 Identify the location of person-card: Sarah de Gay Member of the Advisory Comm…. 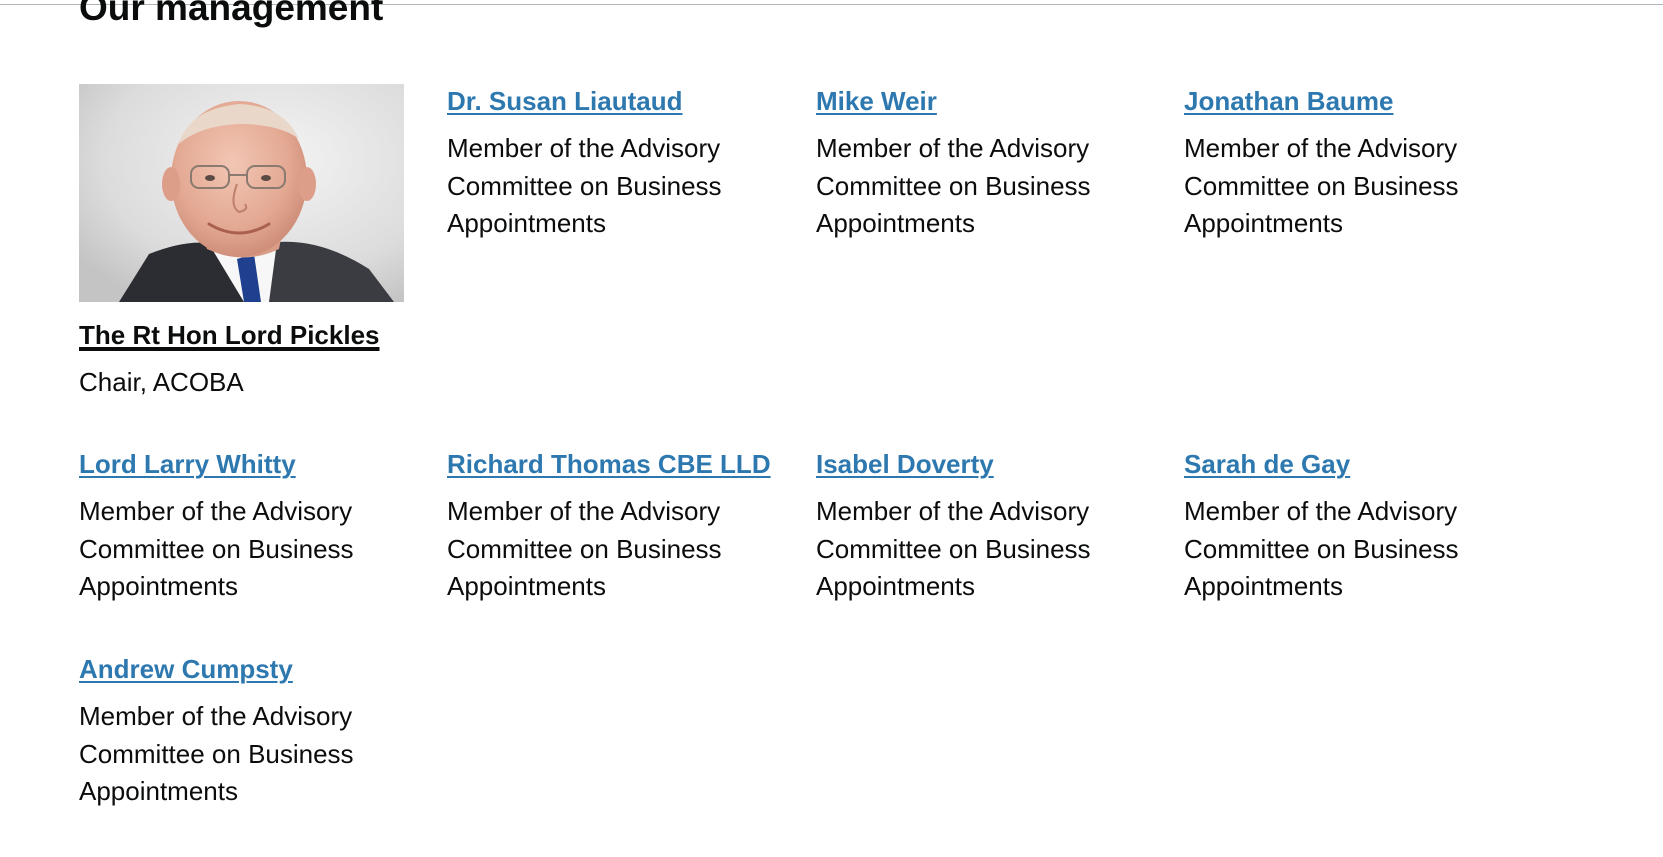
(1356, 526).